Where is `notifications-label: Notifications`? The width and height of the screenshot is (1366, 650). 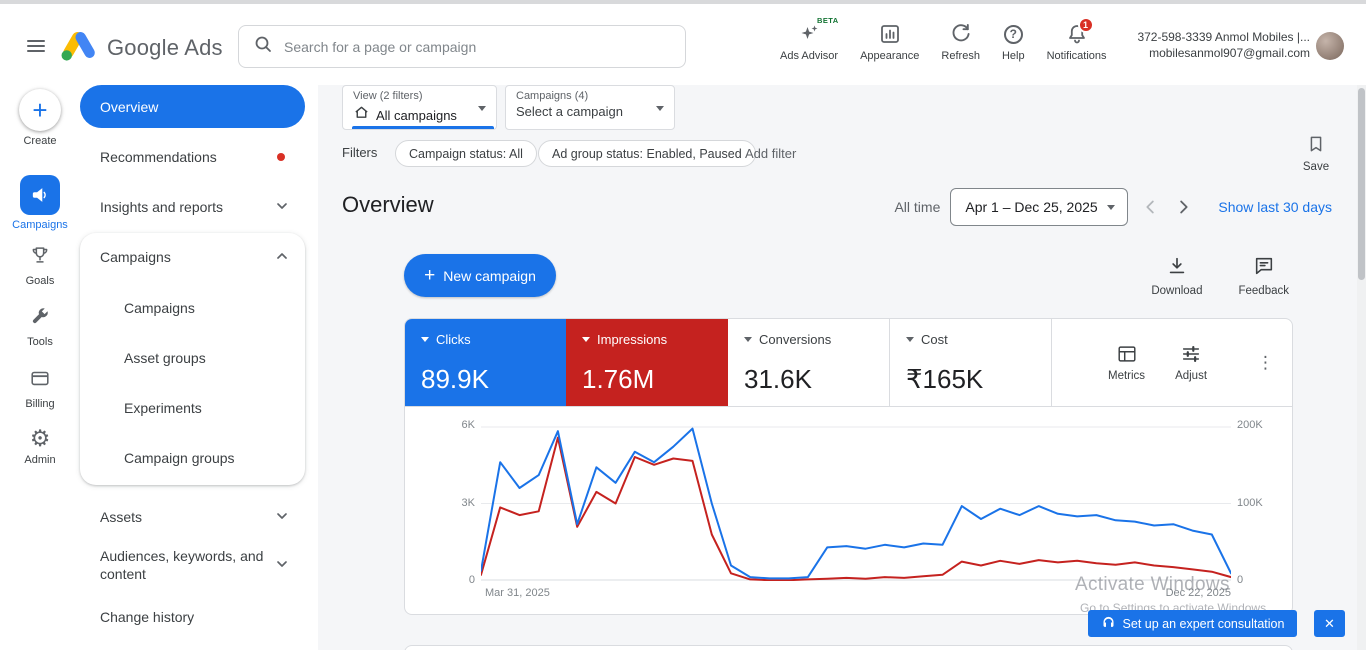 notifications-label: Notifications is located at coordinates (1076, 56).